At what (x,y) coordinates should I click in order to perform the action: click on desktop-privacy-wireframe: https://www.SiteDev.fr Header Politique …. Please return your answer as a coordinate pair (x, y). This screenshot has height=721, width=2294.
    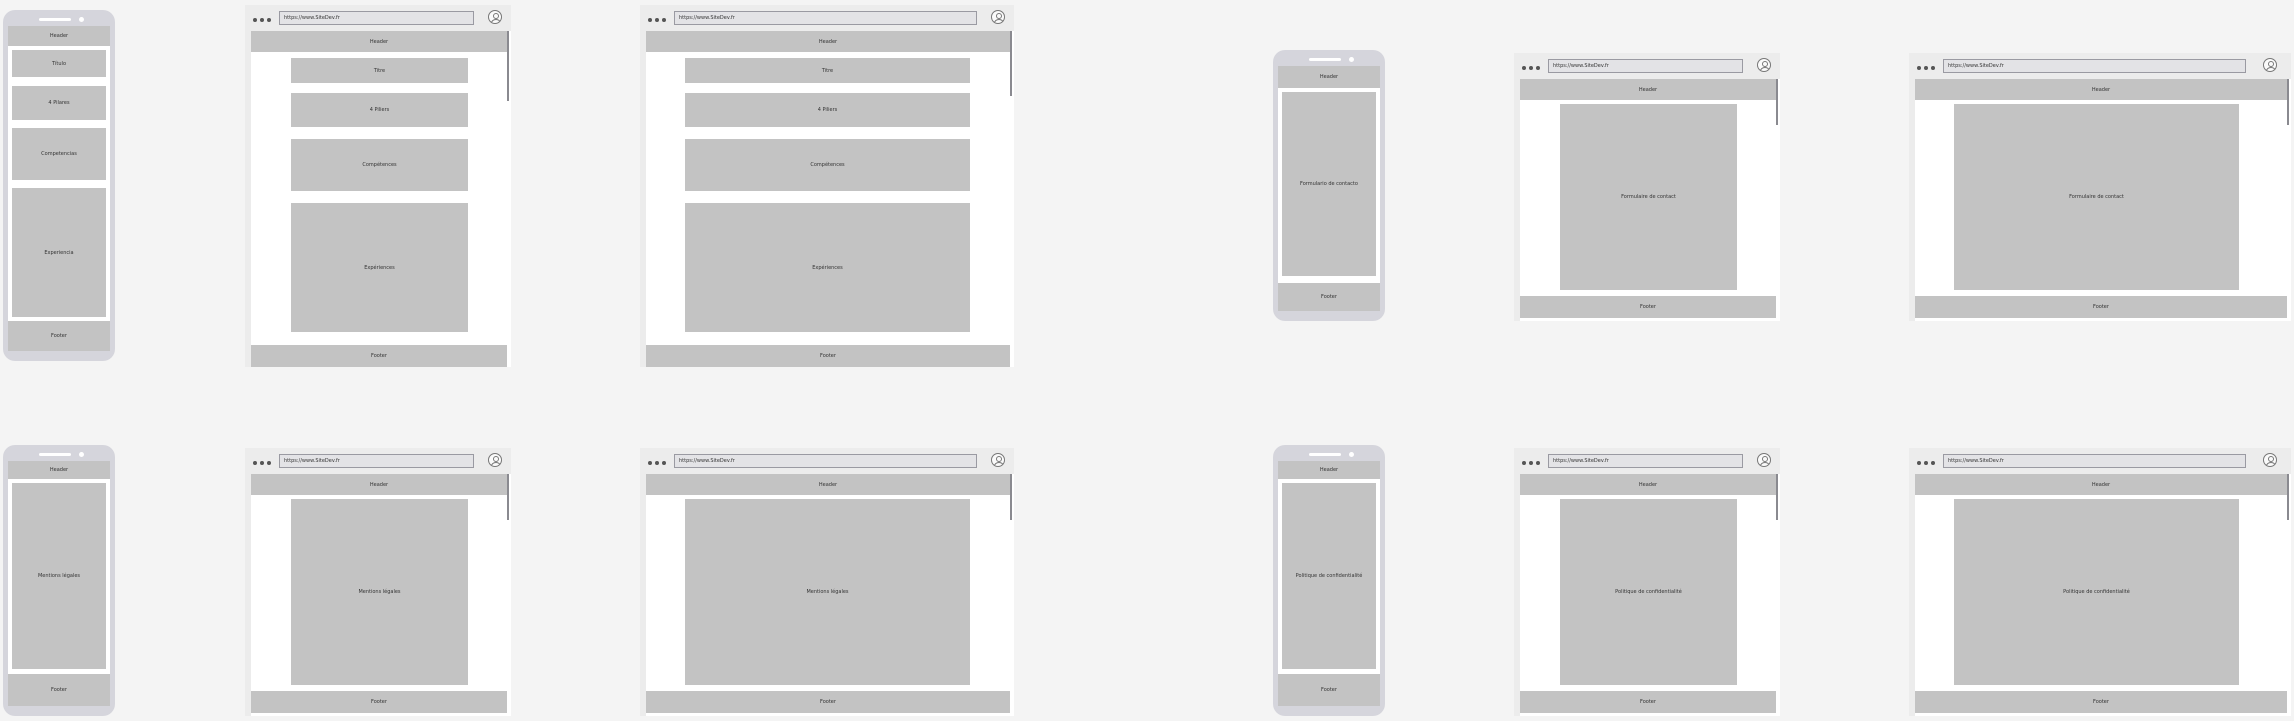
    Looking at the image, I should click on (2100, 582).